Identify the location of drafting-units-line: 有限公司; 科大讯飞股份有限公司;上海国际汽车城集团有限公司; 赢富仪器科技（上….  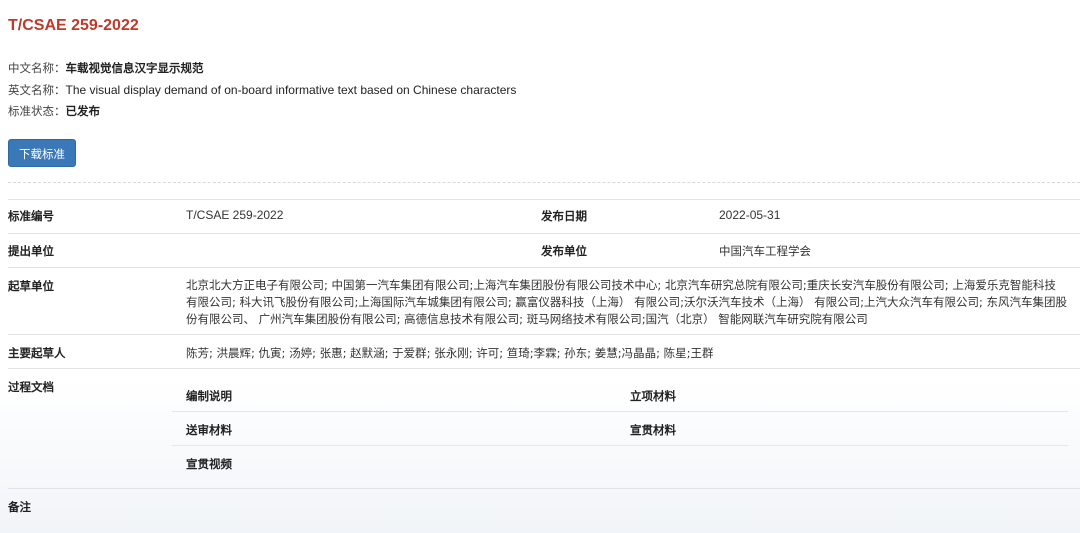
(627, 302).